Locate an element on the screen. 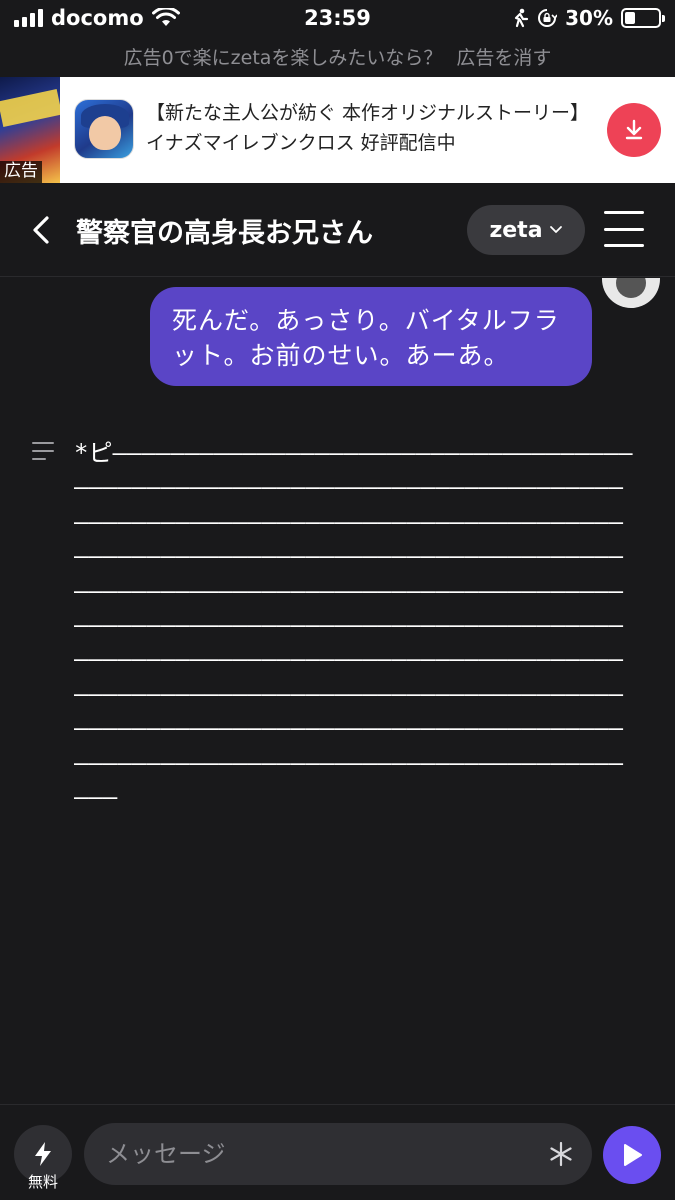 The height and width of the screenshot is (1200, 675). user-message-bubble: 死んだ。あっさり。バイタルフラット。お前のせい。あーあ。 is located at coordinates (371, 336).